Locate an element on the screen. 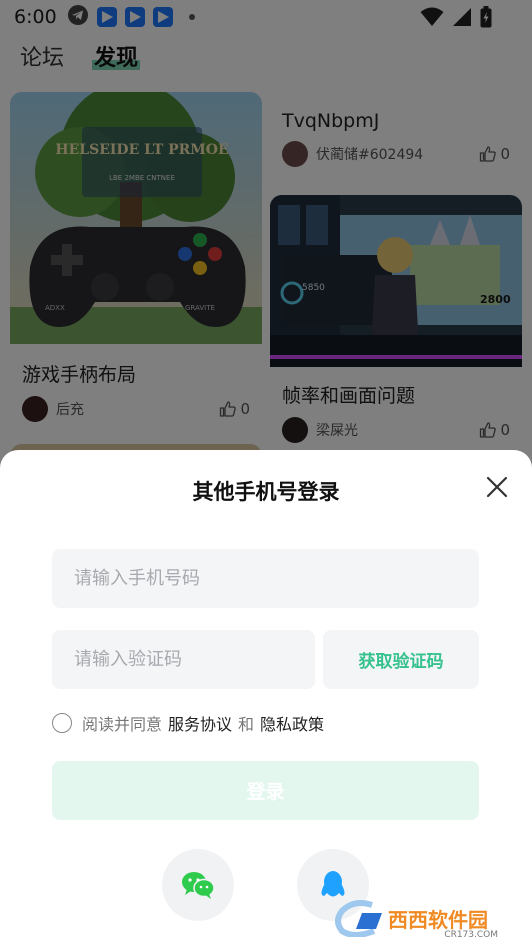 The image size is (532, 948). verification-code-input is located at coordinates (183, 659).